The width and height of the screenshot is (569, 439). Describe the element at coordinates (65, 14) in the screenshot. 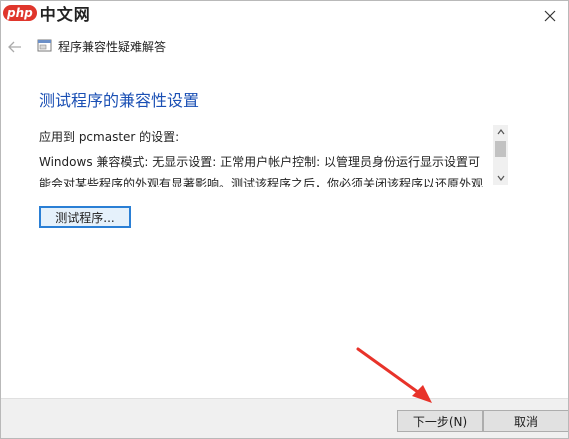

I see `brand-text: 中文网` at that location.